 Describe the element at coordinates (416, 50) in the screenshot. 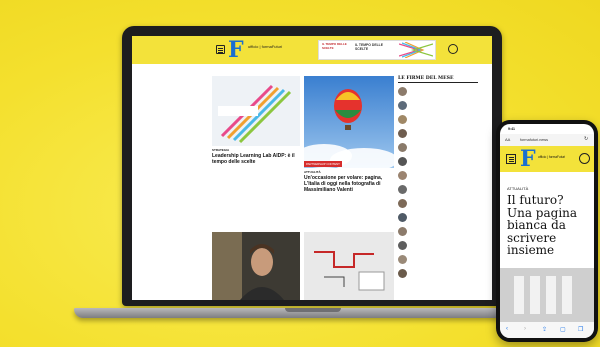

I see `banner-stripes-graphic` at that location.